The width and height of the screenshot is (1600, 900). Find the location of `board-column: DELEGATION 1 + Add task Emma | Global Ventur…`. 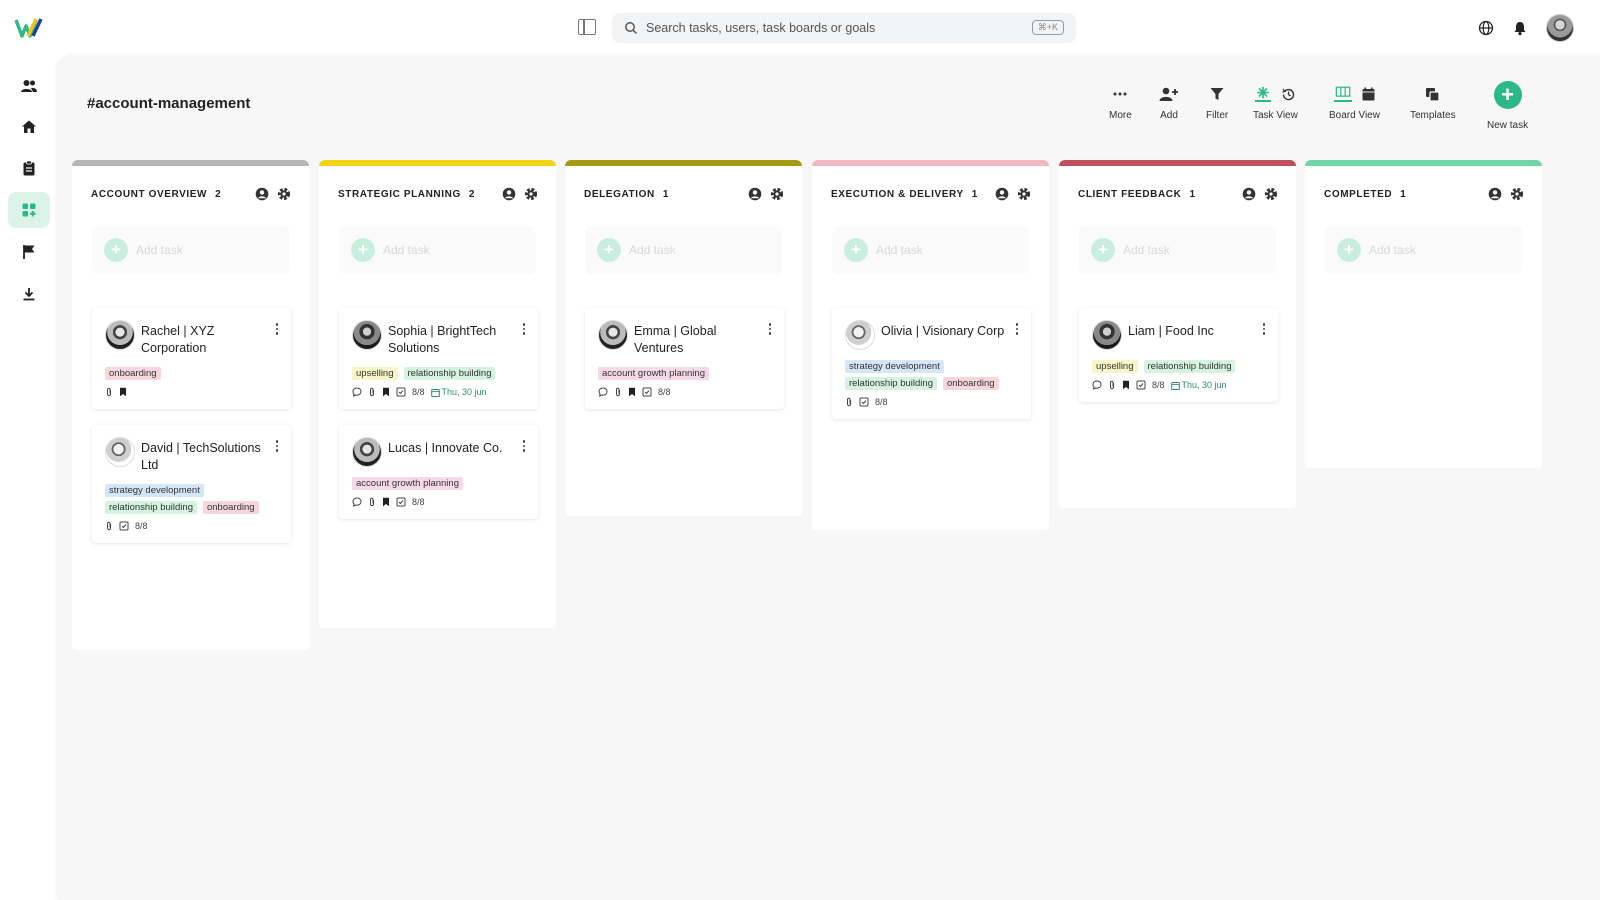

board-column: DELEGATION 1 + Add task Emma | Global Ventur… is located at coordinates (683, 338).